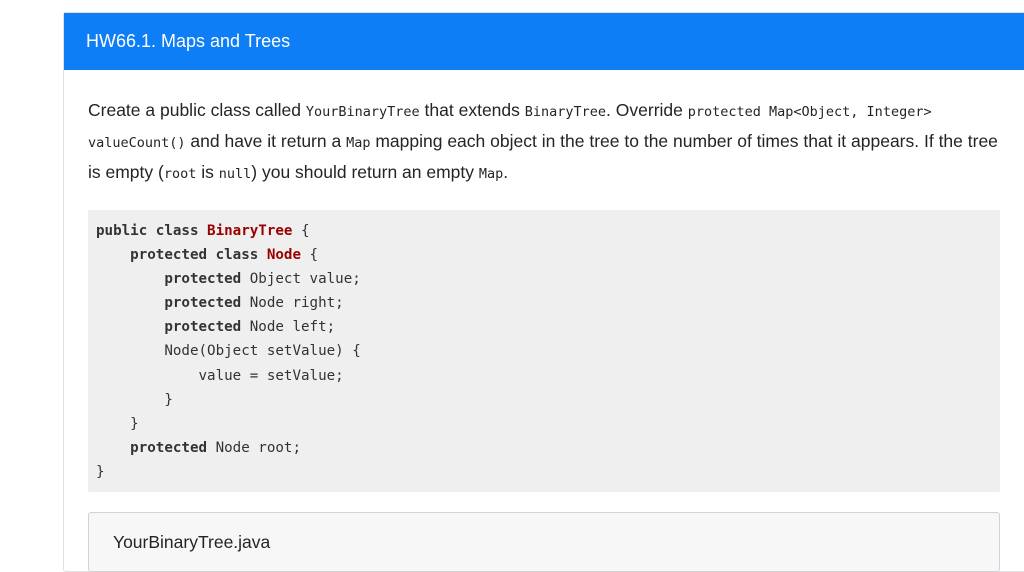 The image size is (1024, 572). Describe the element at coordinates (362, 112) in the screenshot. I see `inline-code: YourBinaryTree` at that location.